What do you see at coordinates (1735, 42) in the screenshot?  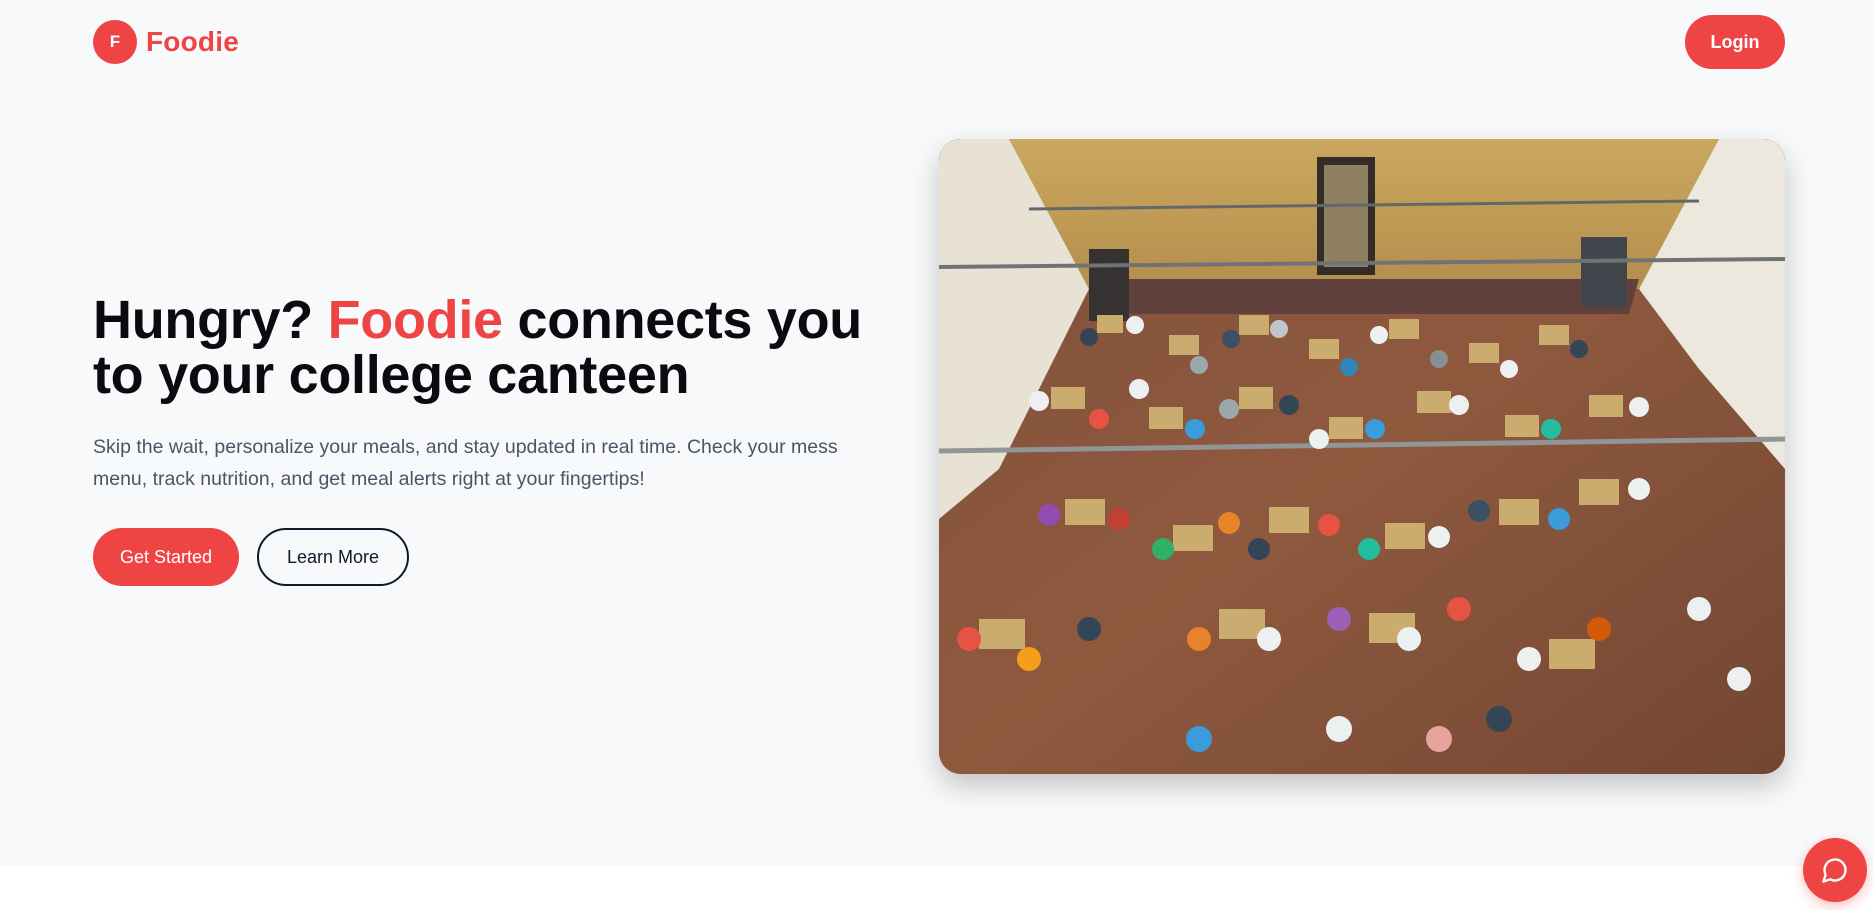 I see `login-button: Login` at bounding box center [1735, 42].